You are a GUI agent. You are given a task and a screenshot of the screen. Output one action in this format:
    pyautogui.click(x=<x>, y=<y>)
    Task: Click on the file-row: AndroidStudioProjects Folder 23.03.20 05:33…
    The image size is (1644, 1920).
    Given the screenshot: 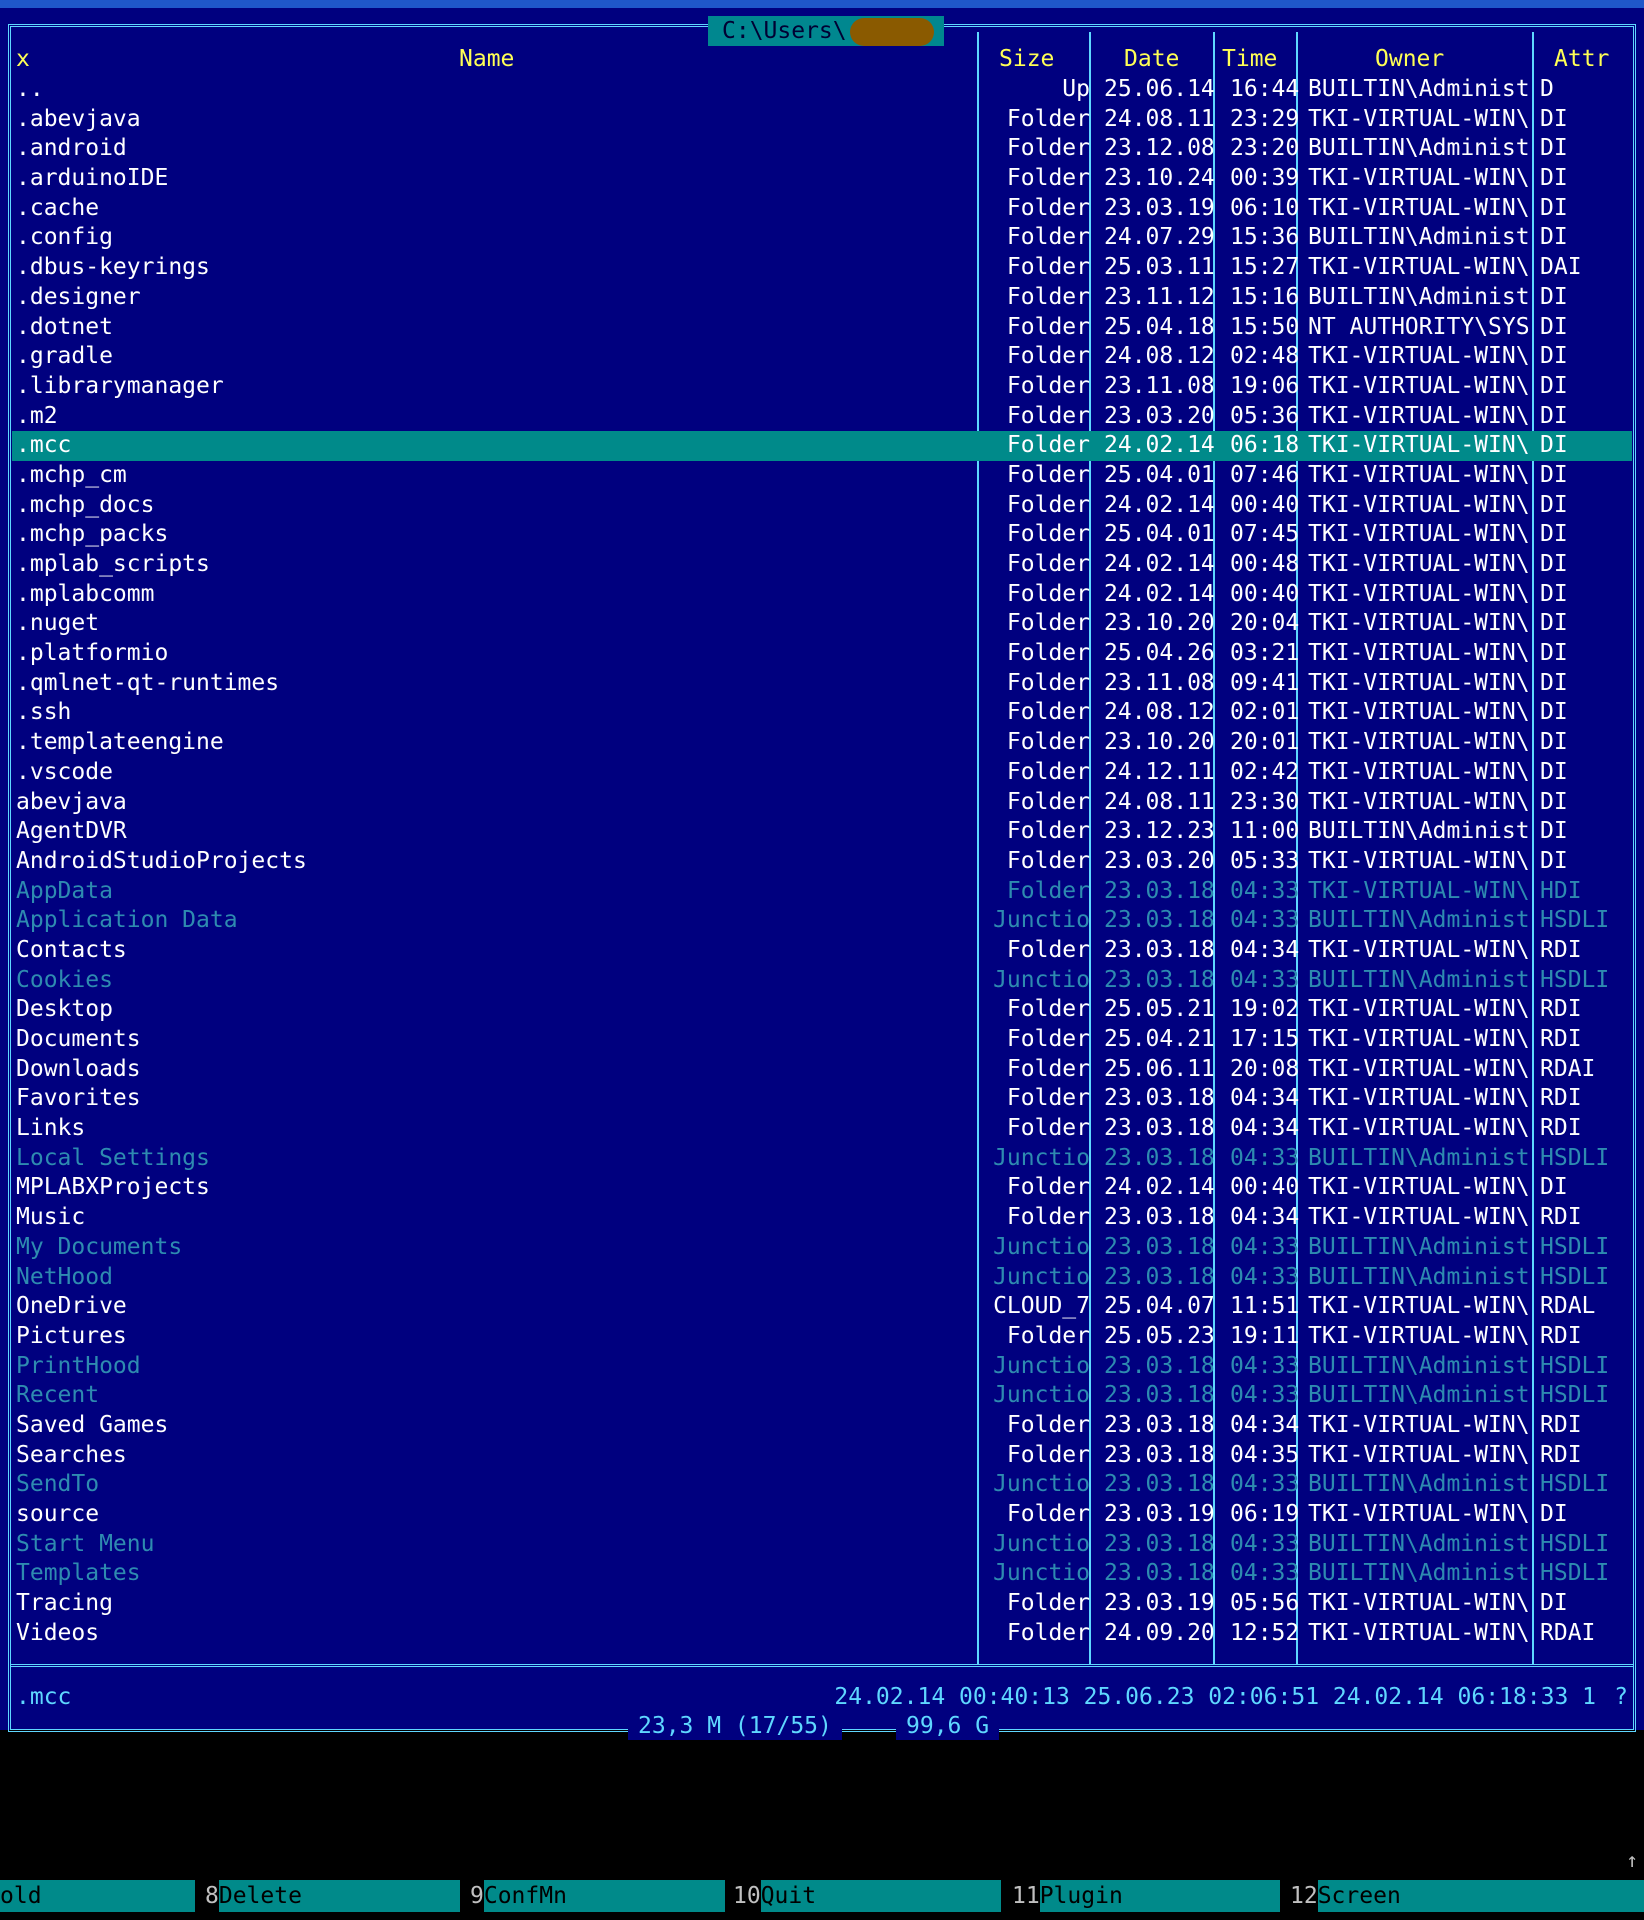 What is the action you would take?
    pyautogui.click(x=822, y=862)
    